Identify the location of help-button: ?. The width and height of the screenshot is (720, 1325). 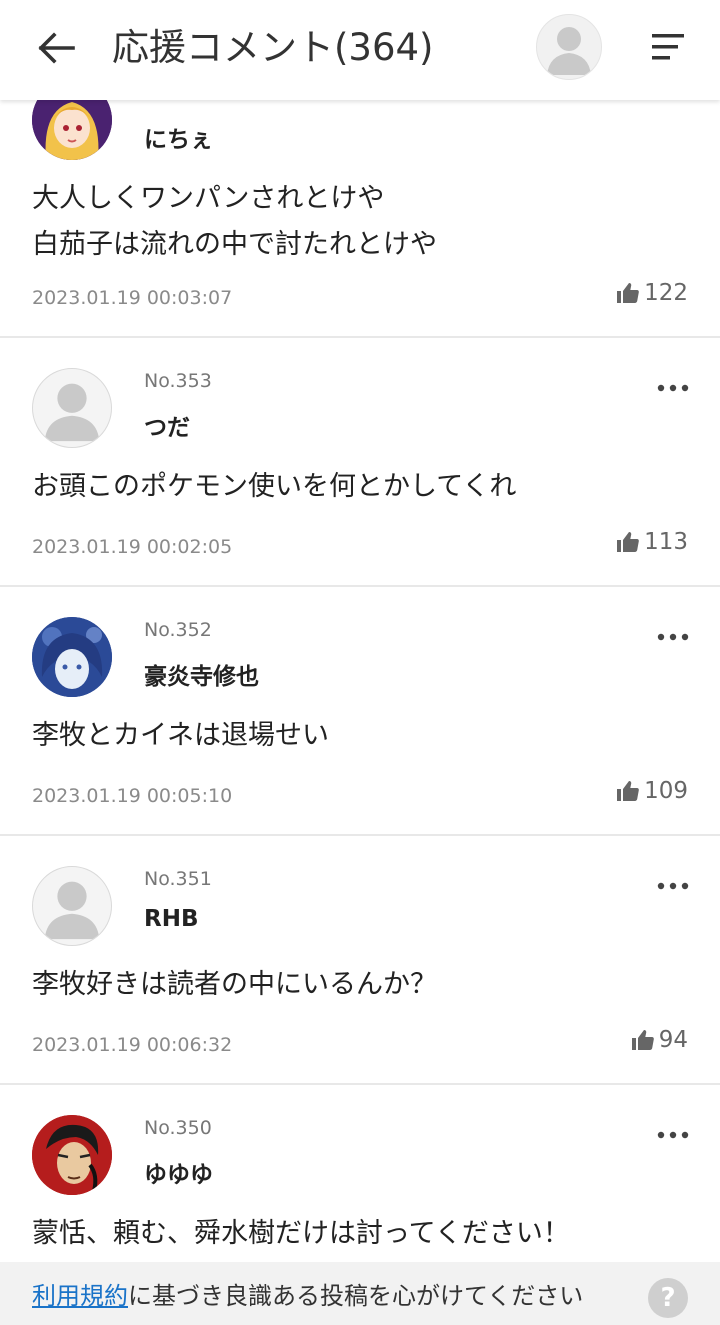
(668, 1298).